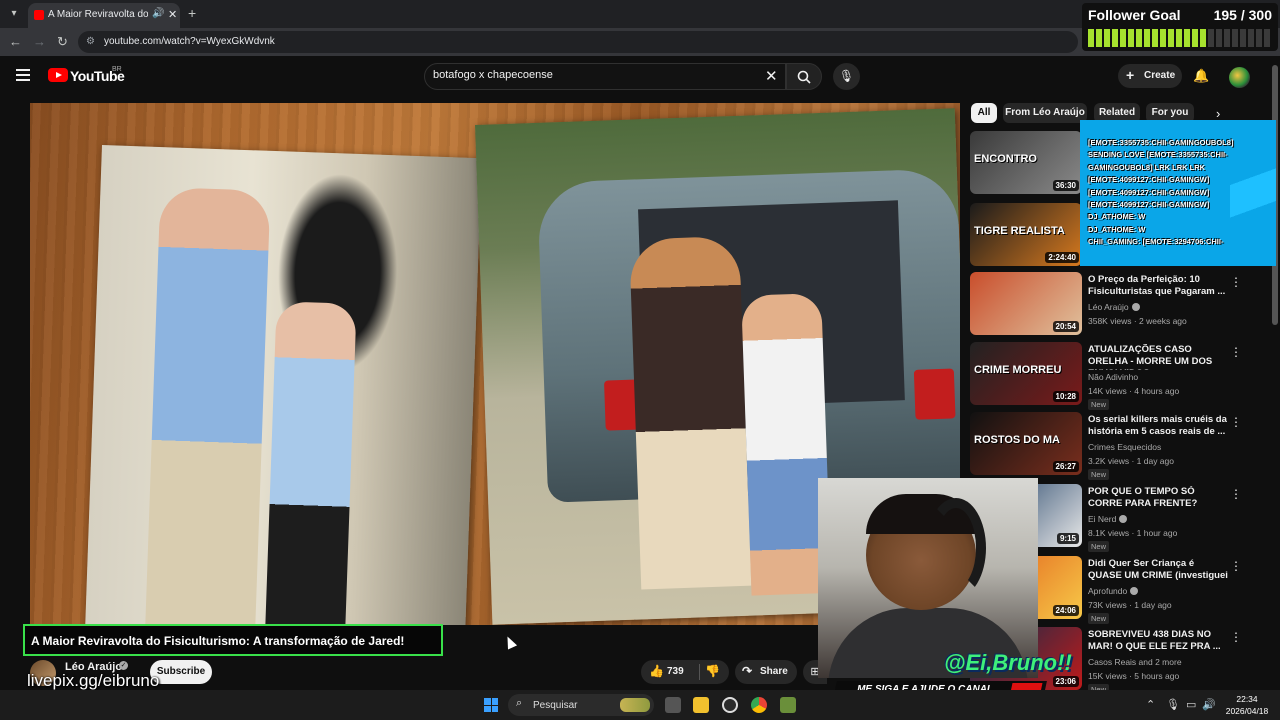 Image resolution: width=1280 pixels, height=720 pixels. I want to click on man-figure, so click(207, 406).